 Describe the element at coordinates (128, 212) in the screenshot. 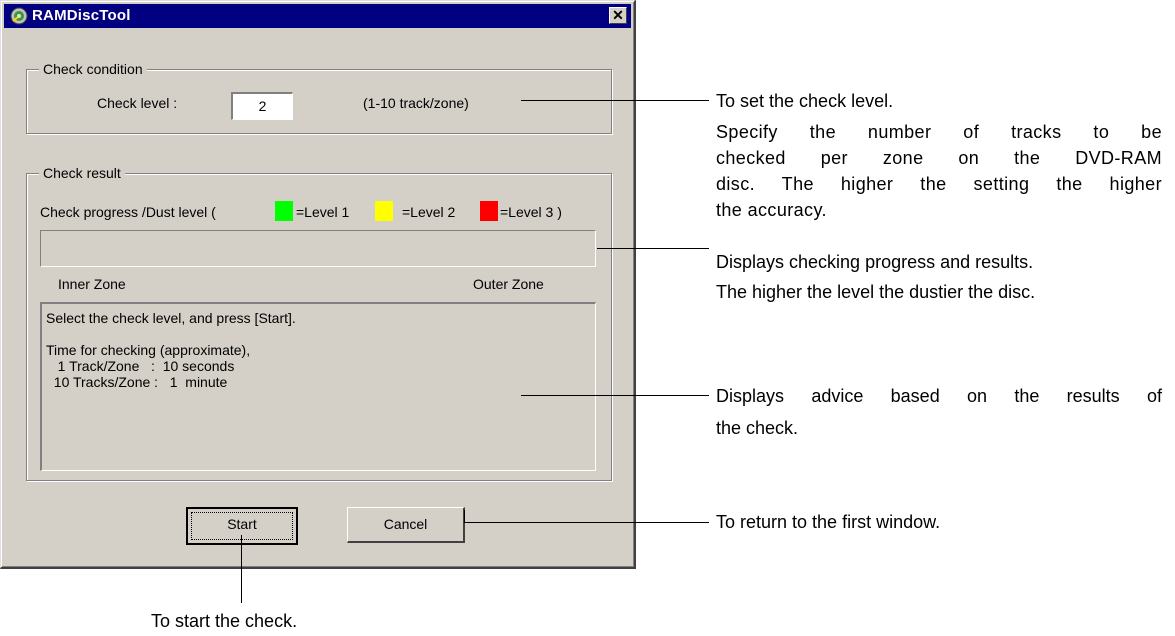

I see `progress-legend-label: Check progress /Dust level (` at that location.